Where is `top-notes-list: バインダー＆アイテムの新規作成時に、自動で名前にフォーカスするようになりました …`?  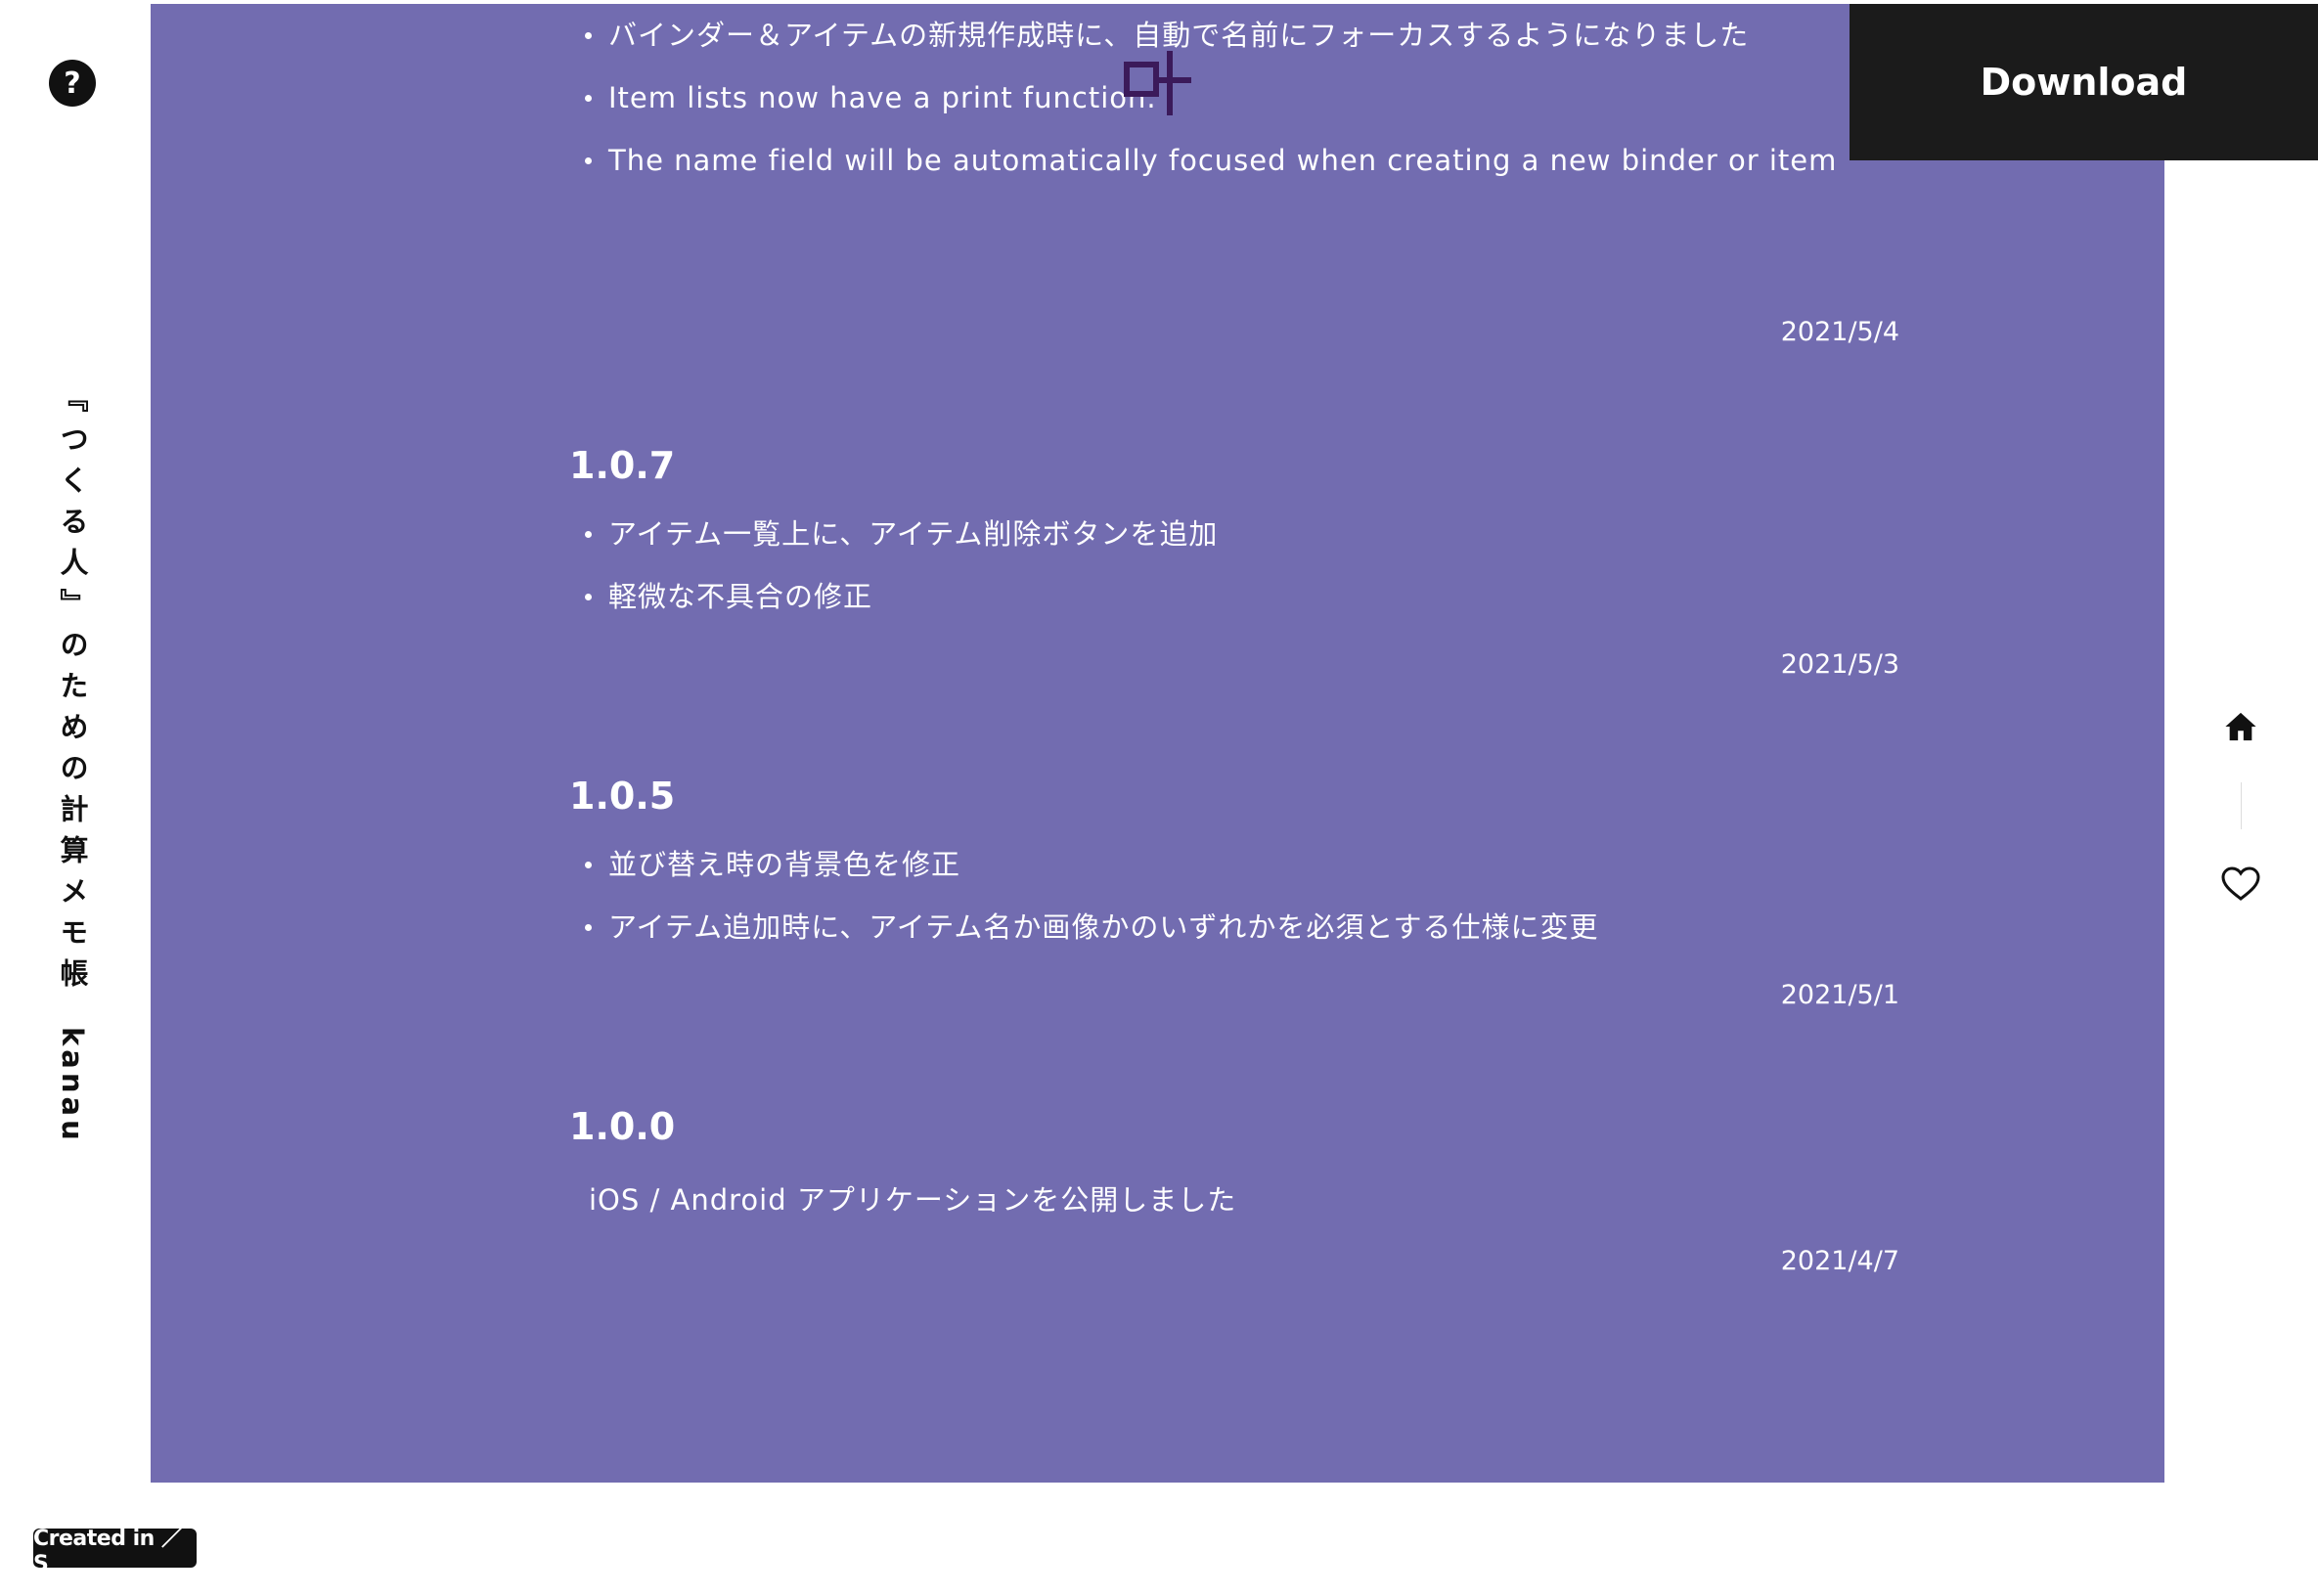
top-notes-list: バインダー＆アイテムの新規作成時に、自動で名前にフォーカスするようになりました … is located at coordinates (1234, 107).